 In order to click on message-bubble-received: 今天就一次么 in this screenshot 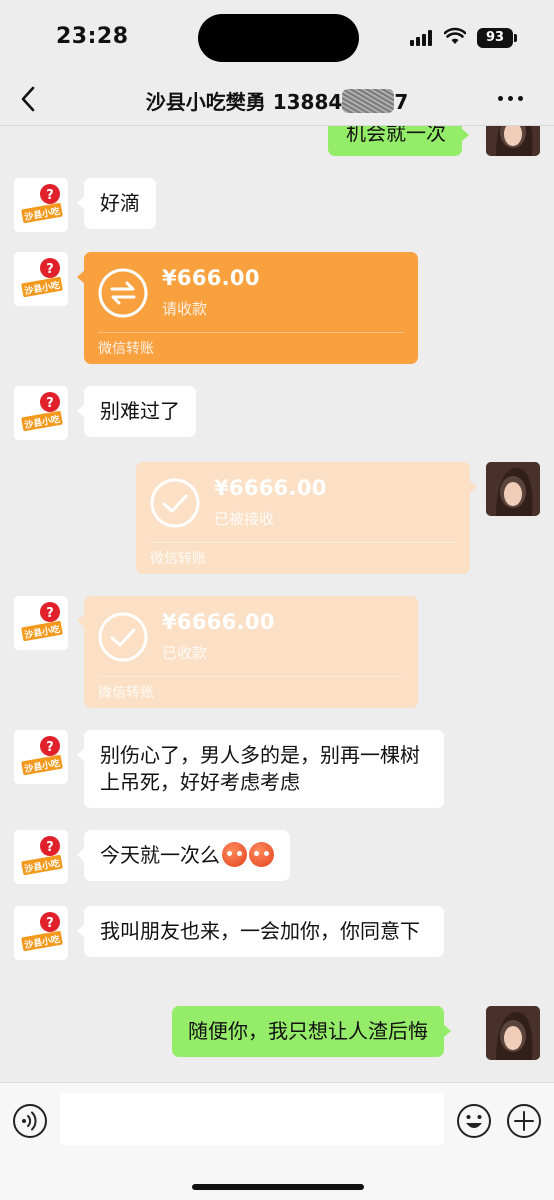, I will do `click(183, 855)`.